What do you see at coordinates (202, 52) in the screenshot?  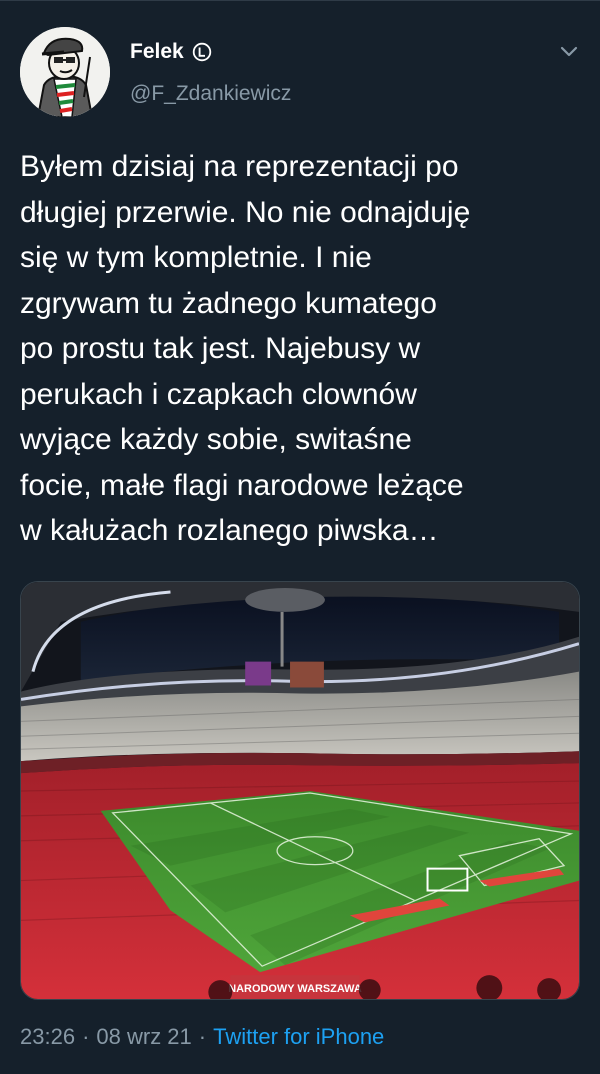 I see `circle-l-icon` at bounding box center [202, 52].